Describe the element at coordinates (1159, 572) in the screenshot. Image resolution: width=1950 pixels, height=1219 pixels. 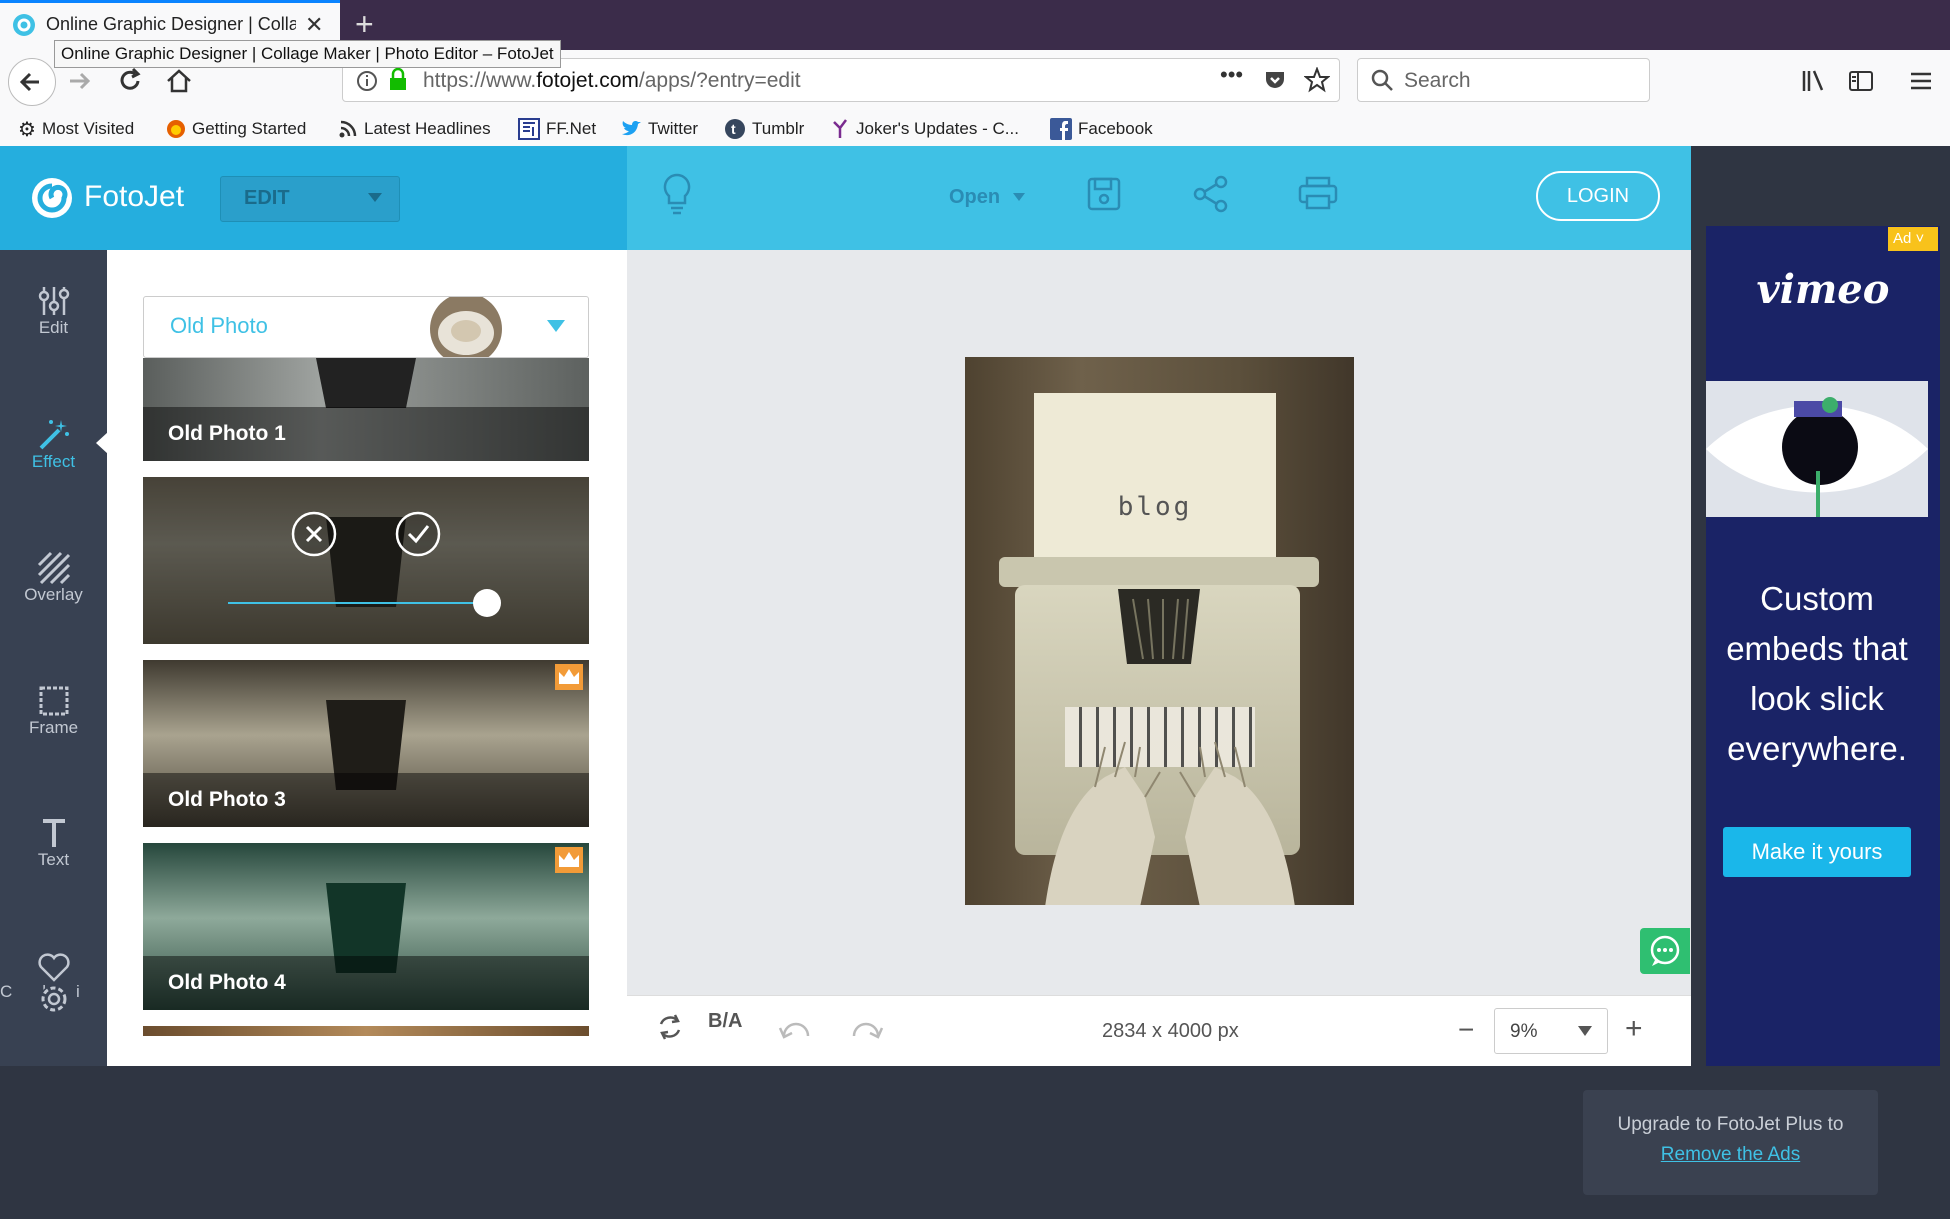
I see `platen` at that location.